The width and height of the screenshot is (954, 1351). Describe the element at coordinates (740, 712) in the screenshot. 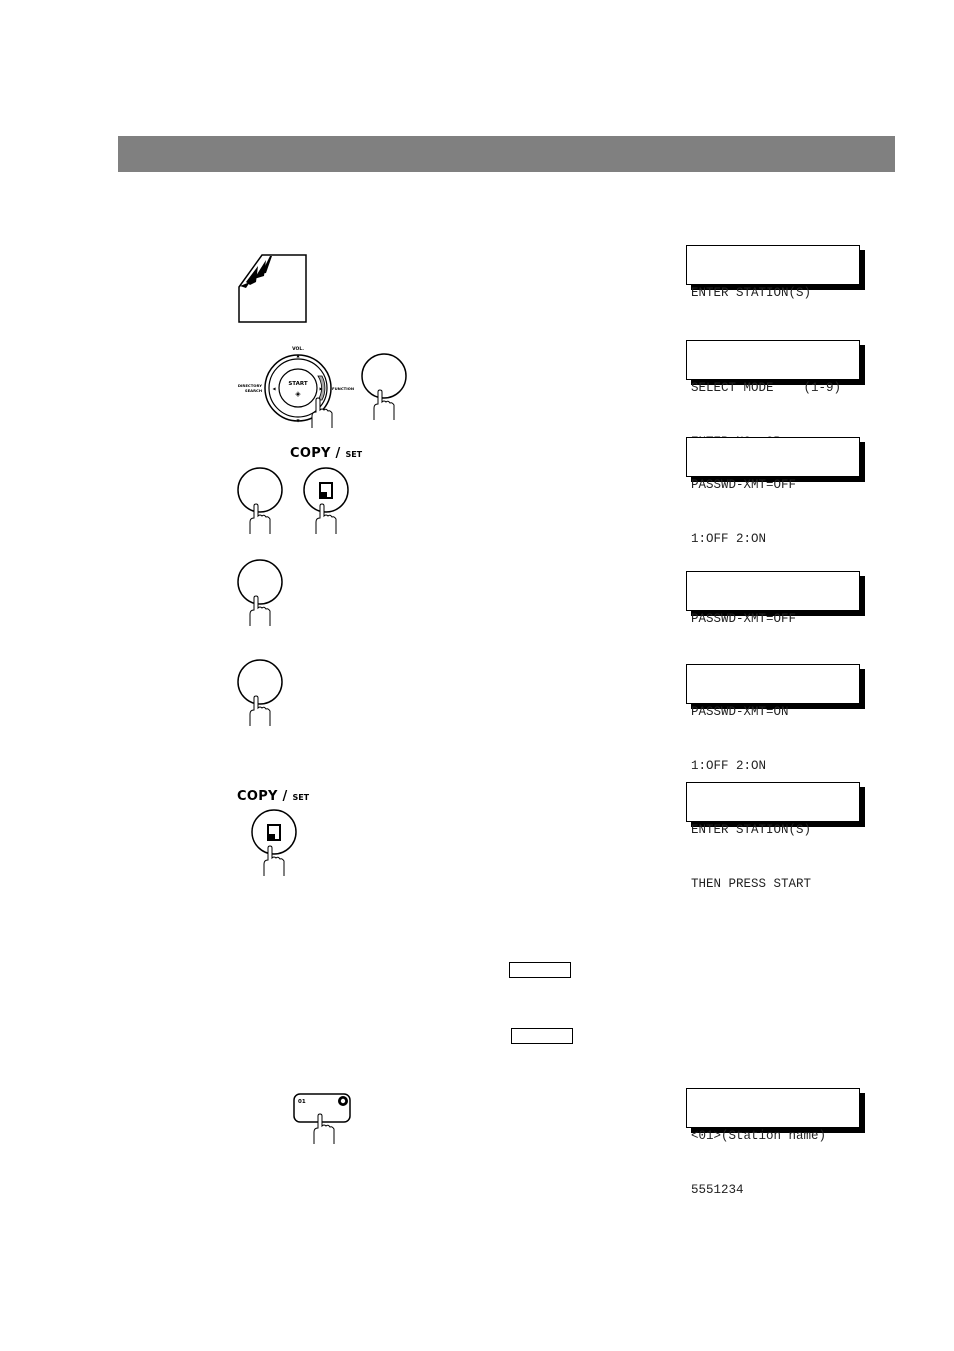

I see `lcd-line-1: PASSWD-XMT=ON` at that location.